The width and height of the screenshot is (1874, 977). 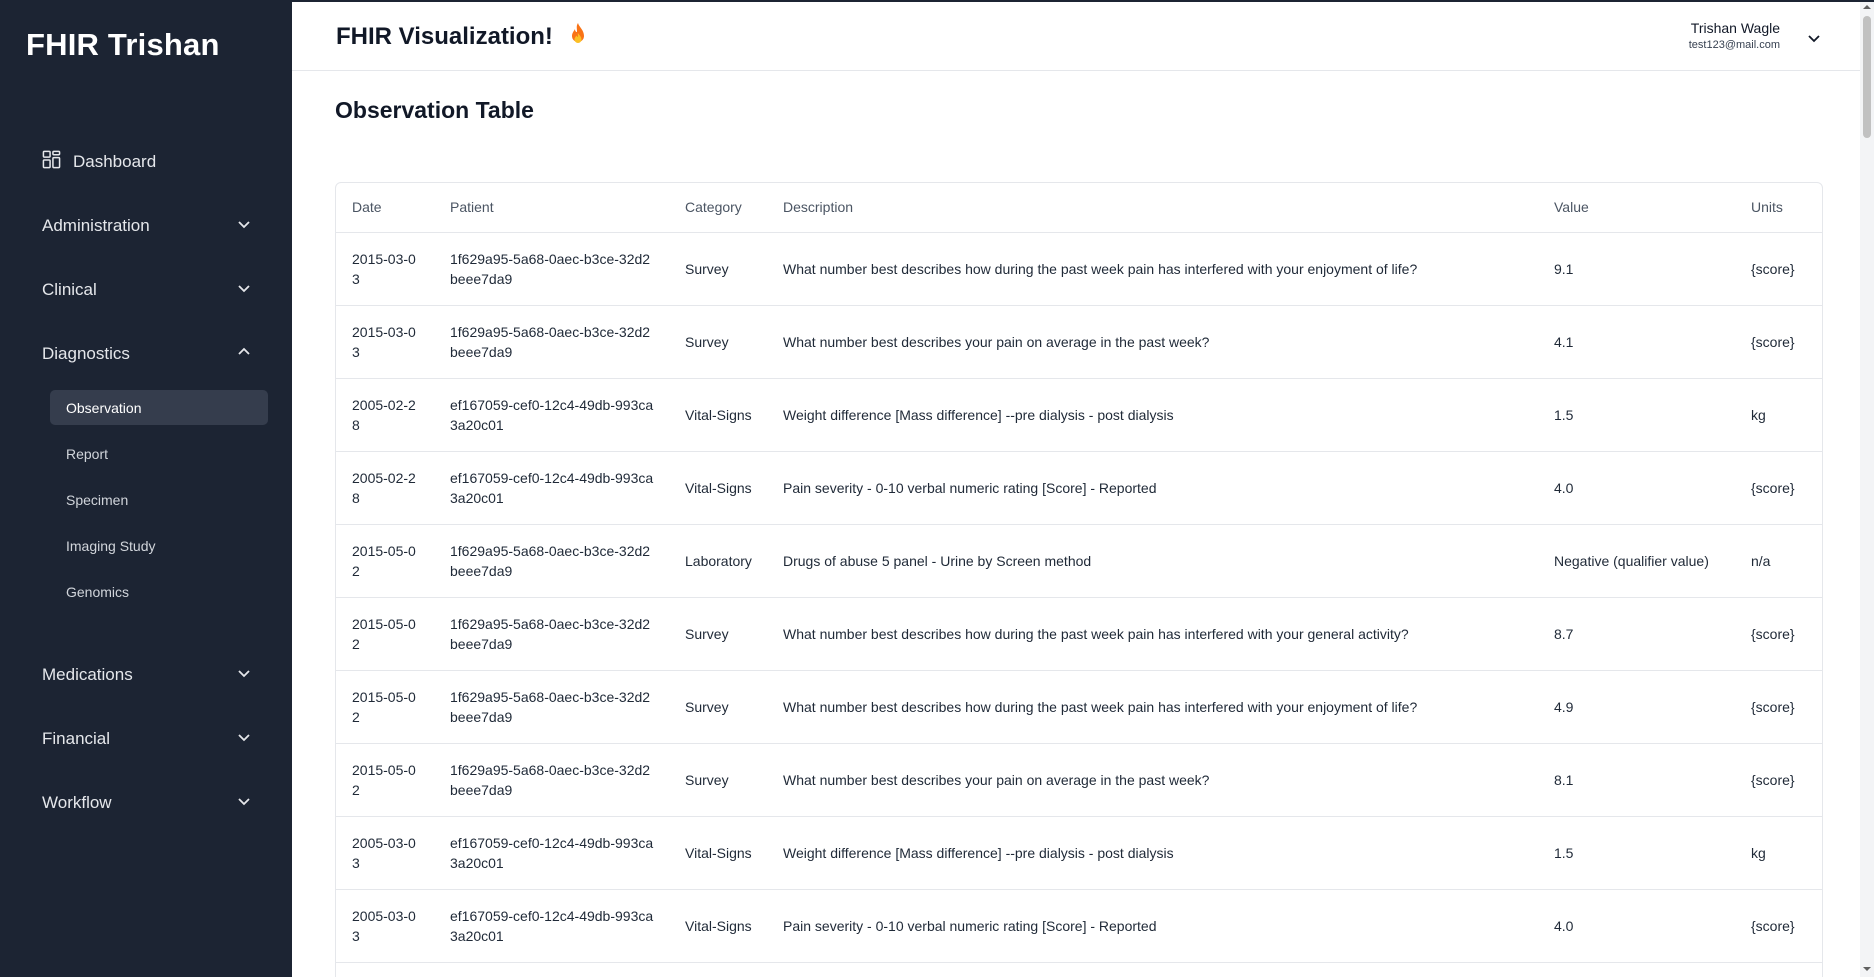 What do you see at coordinates (1735, 28) in the screenshot?
I see `user-name: Trishan Wagle` at bounding box center [1735, 28].